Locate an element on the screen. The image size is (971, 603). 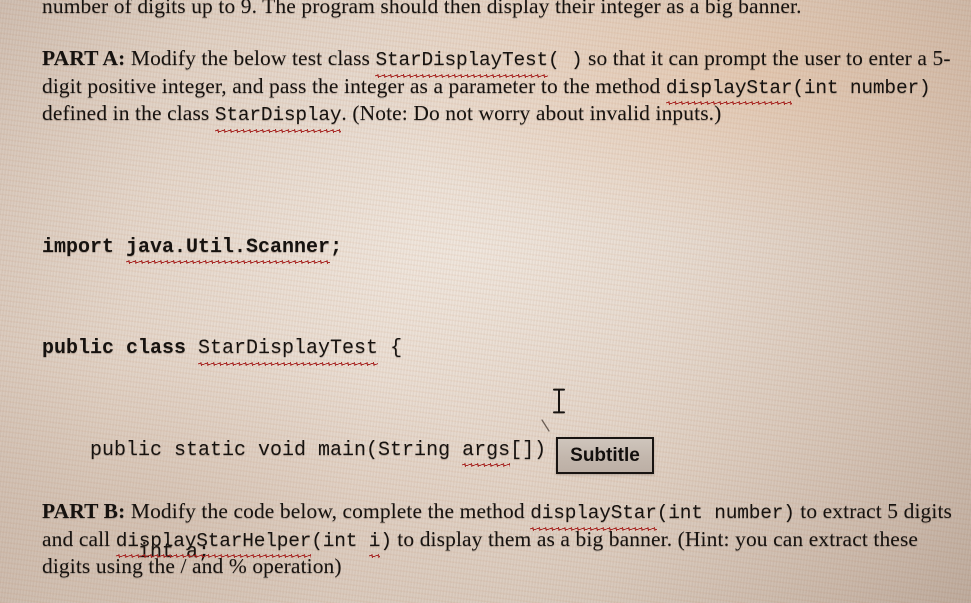
part-a-label: PART A: is located at coordinates (84, 58).